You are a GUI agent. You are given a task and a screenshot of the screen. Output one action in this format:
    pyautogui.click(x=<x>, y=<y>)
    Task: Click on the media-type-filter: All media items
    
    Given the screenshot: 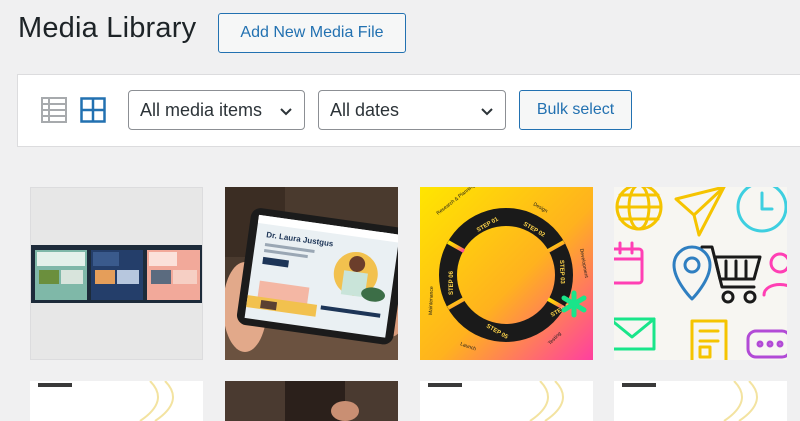 What is the action you would take?
    pyautogui.click(x=216, y=110)
    